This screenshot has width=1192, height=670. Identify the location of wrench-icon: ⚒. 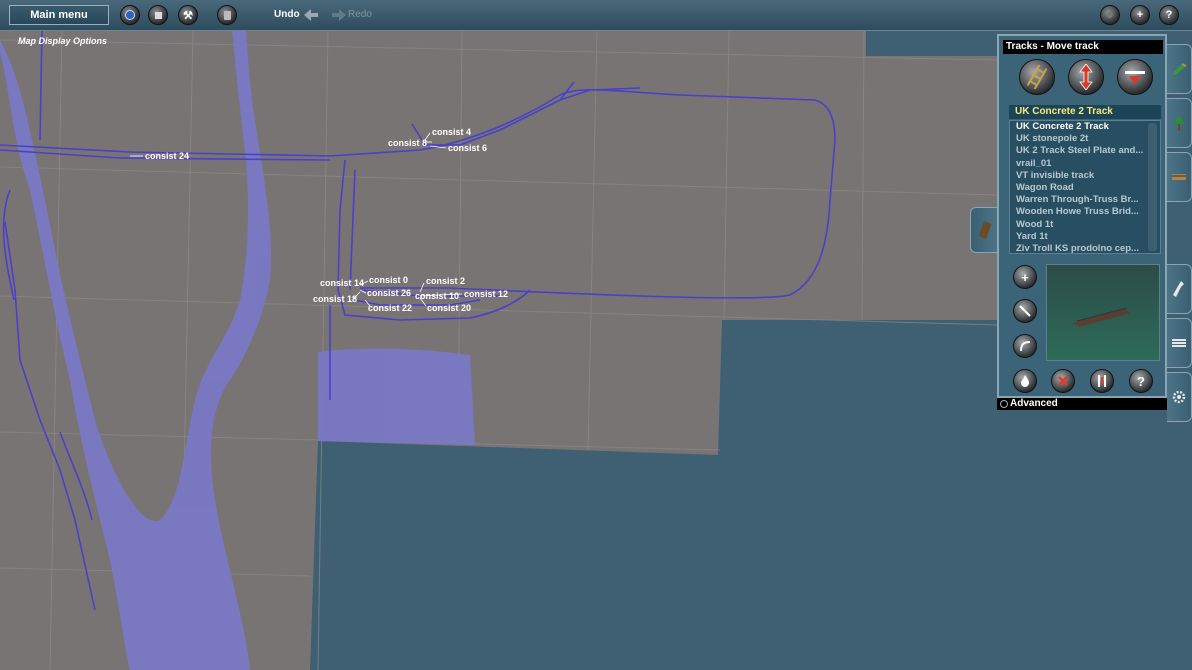
(188, 15).